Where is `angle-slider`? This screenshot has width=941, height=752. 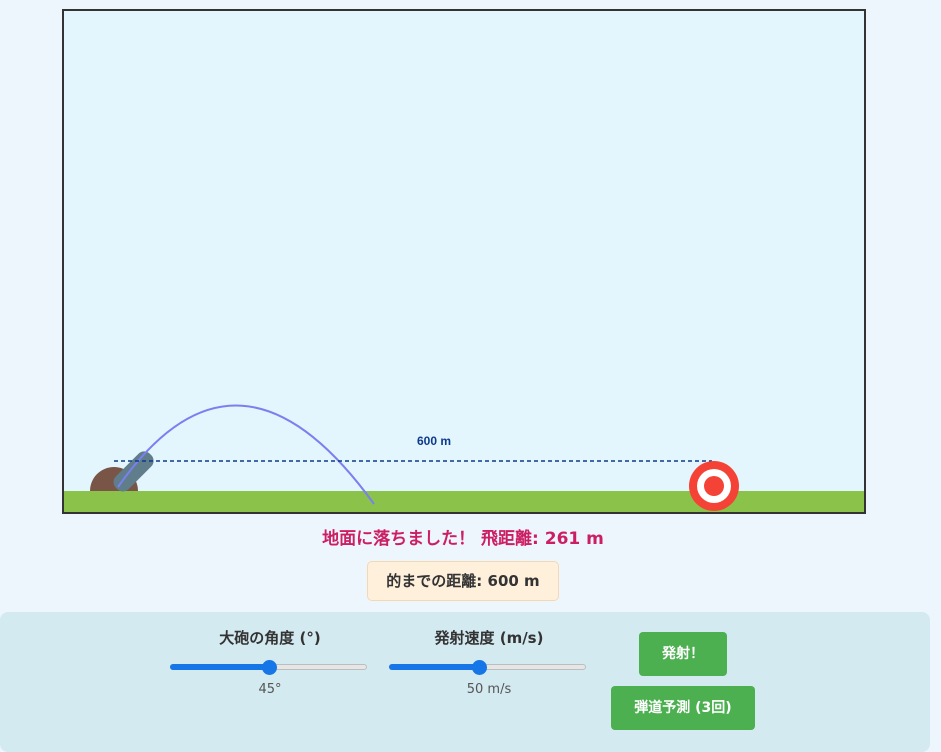
angle-slider is located at coordinates (270, 667).